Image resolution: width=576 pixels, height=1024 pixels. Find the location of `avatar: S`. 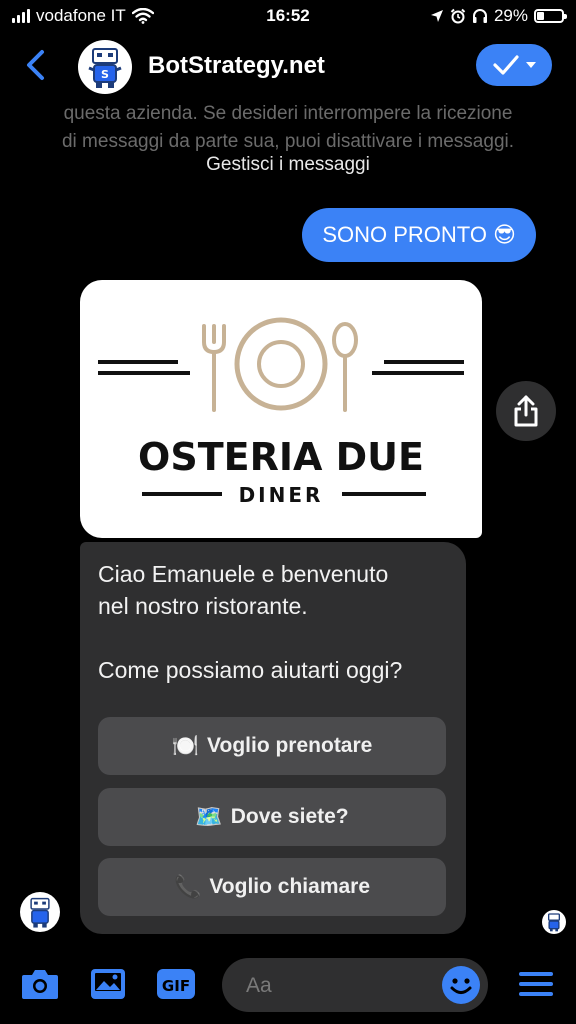

avatar: S is located at coordinates (105, 67).